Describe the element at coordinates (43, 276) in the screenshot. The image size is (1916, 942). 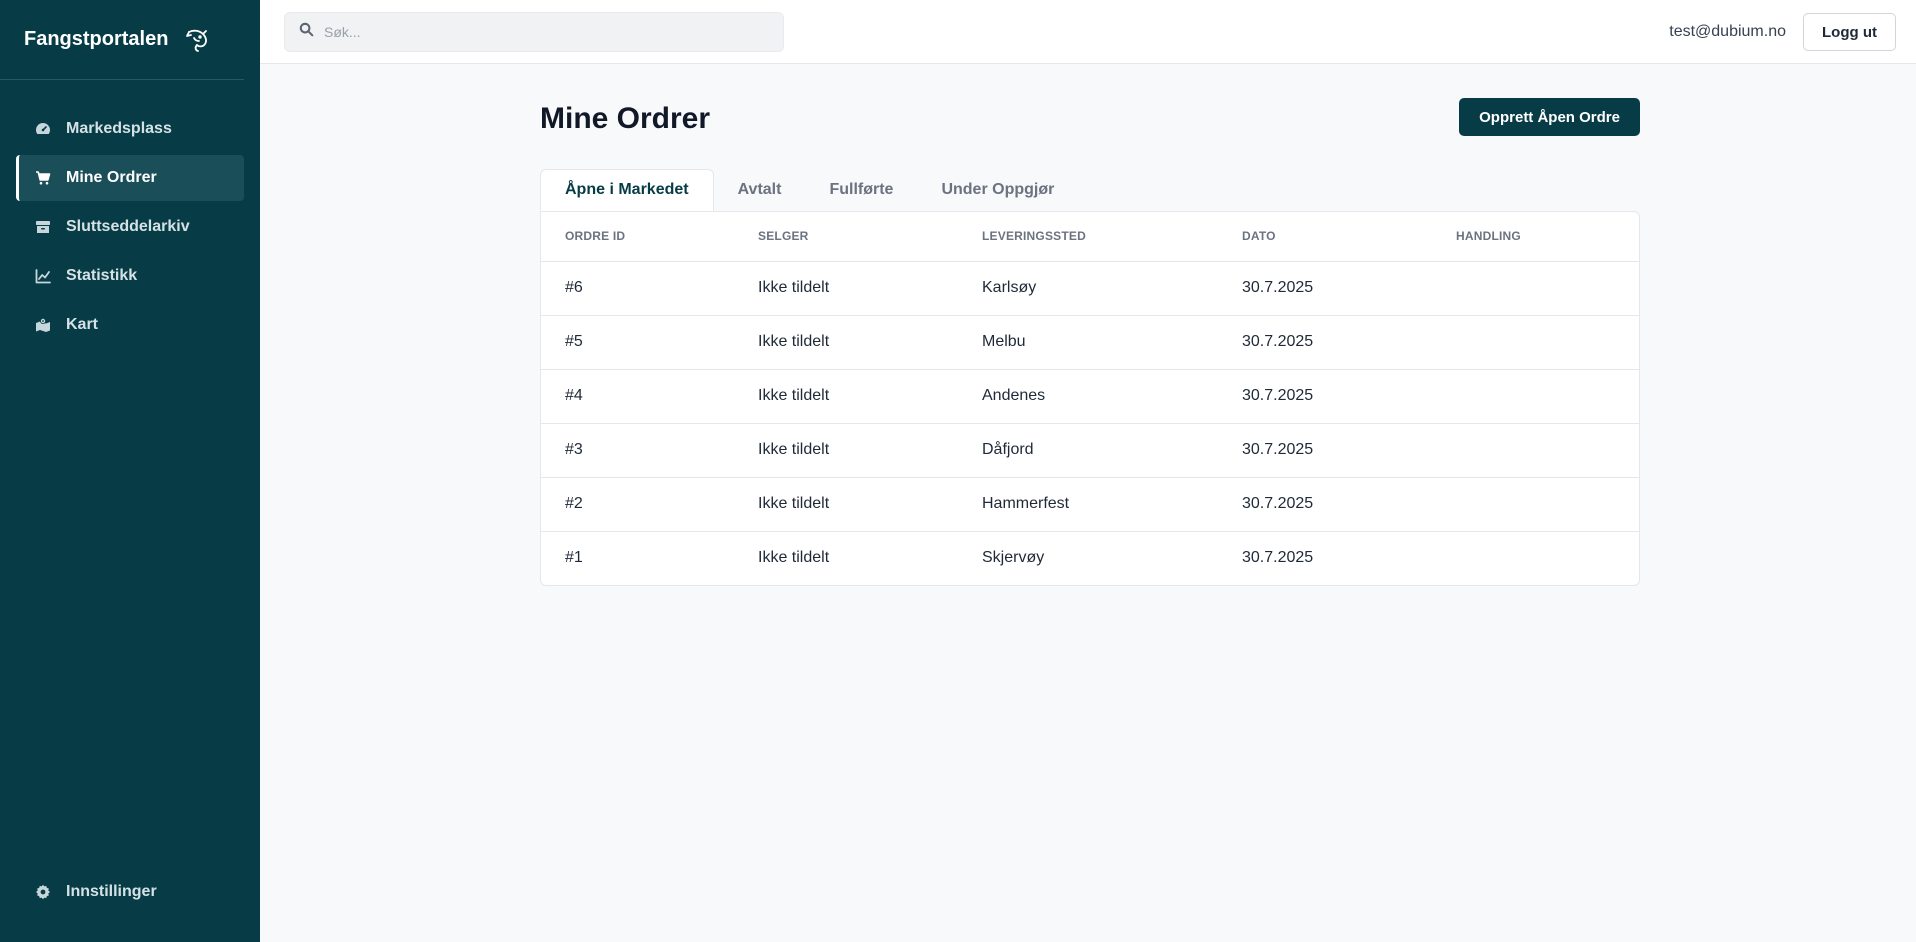
I see `line-chart-icon` at that location.